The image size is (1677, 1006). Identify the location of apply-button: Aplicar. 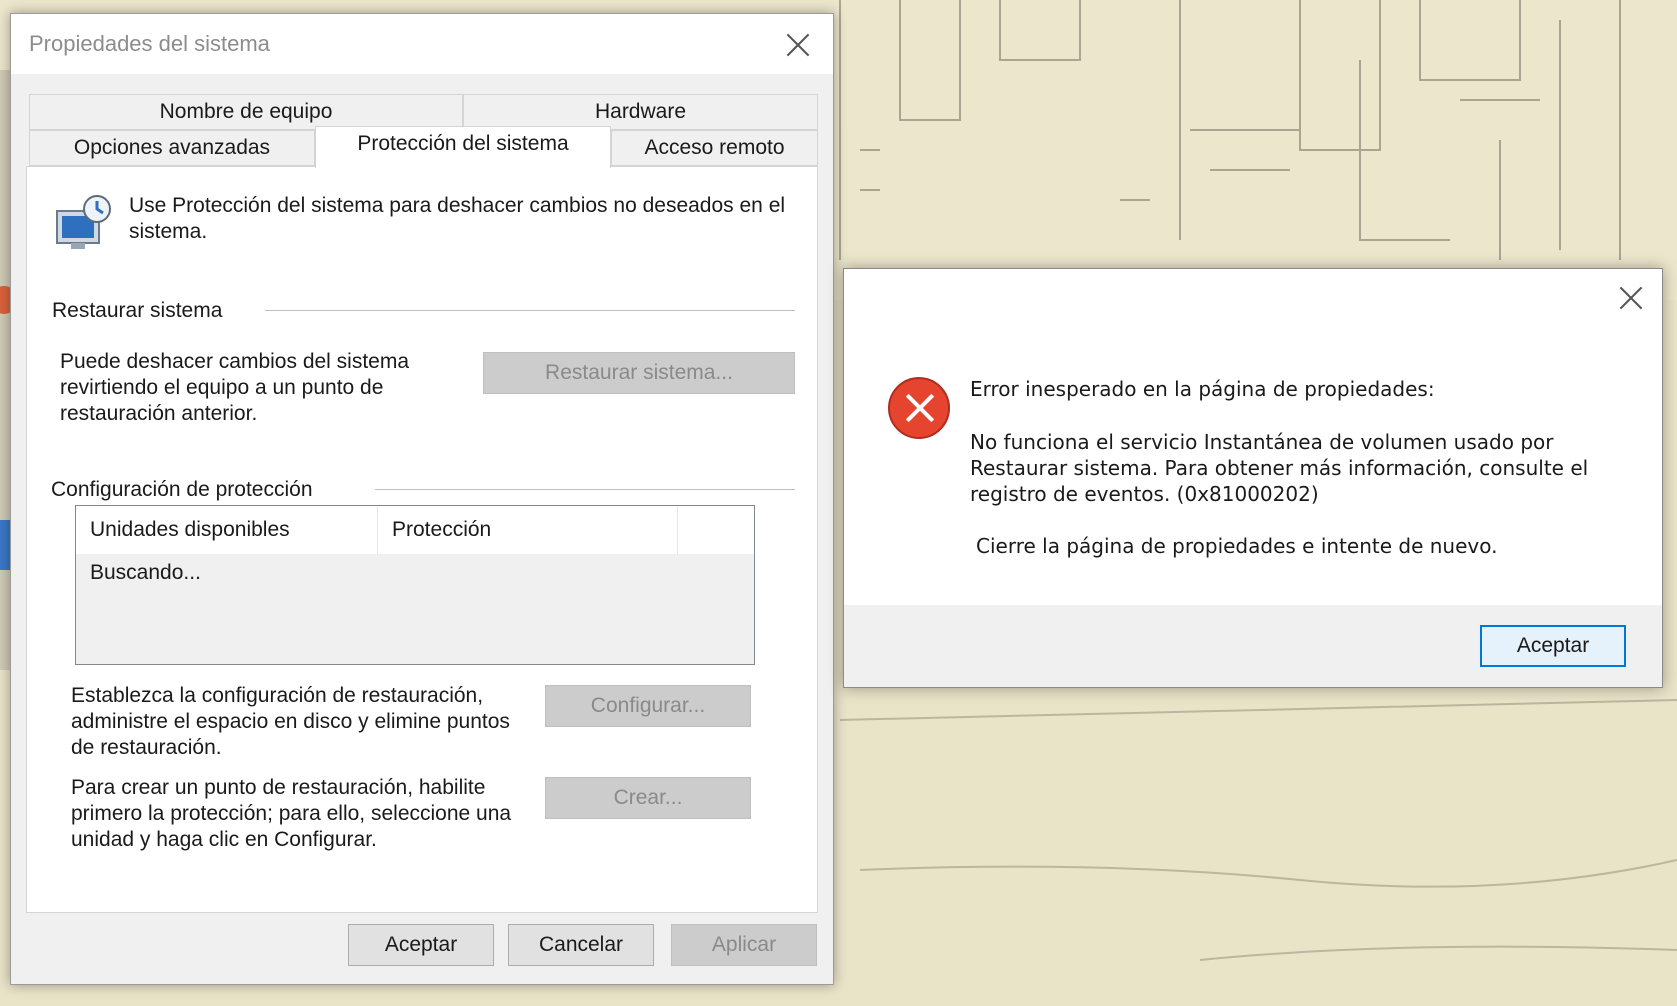
(744, 945).